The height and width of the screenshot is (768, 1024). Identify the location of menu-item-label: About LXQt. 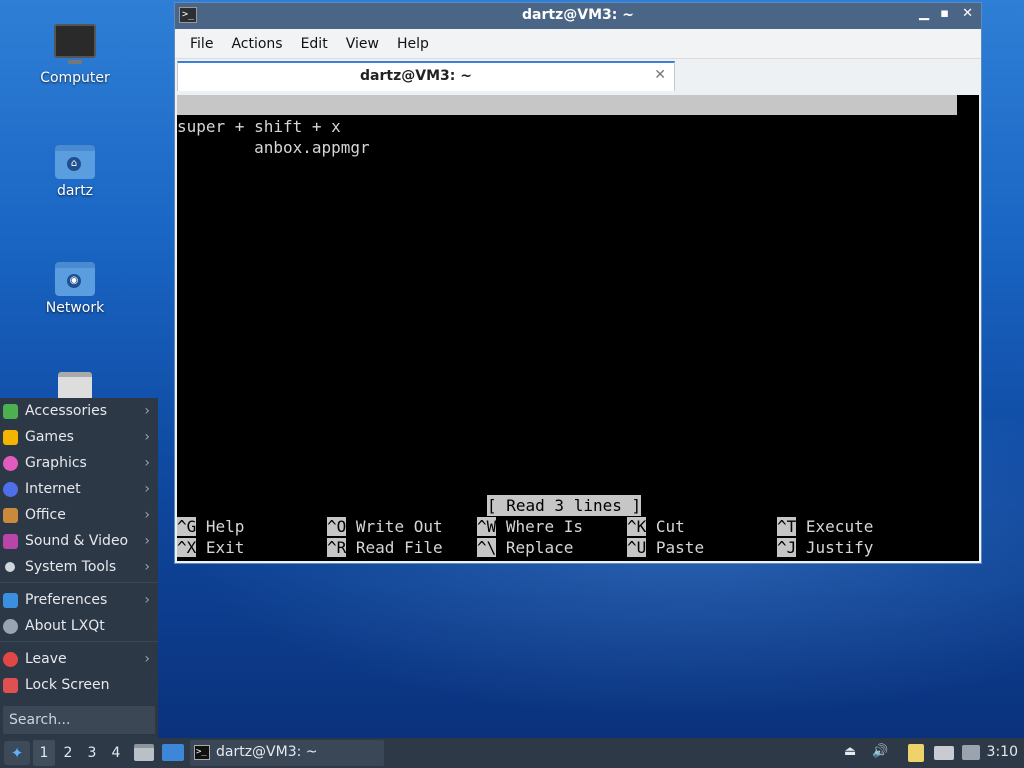
(65, 626).